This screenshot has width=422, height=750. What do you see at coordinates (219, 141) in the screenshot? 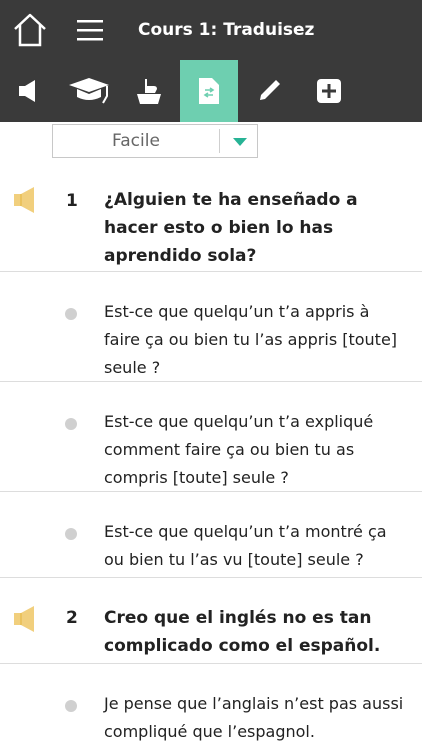
I see `difficulty-divider` at bounding box center [219, 141].